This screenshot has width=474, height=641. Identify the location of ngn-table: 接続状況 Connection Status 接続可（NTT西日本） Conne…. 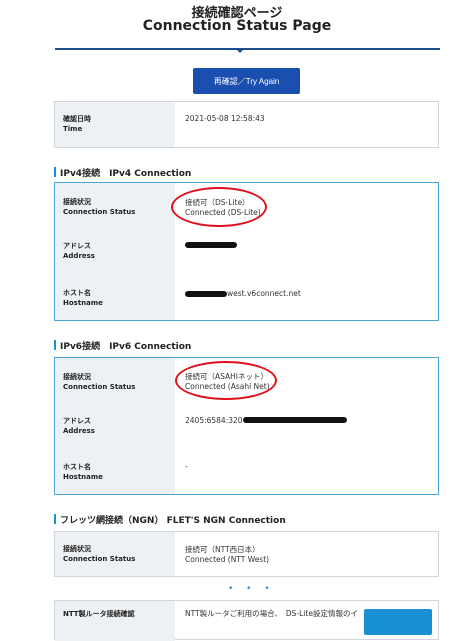
(246, 554).